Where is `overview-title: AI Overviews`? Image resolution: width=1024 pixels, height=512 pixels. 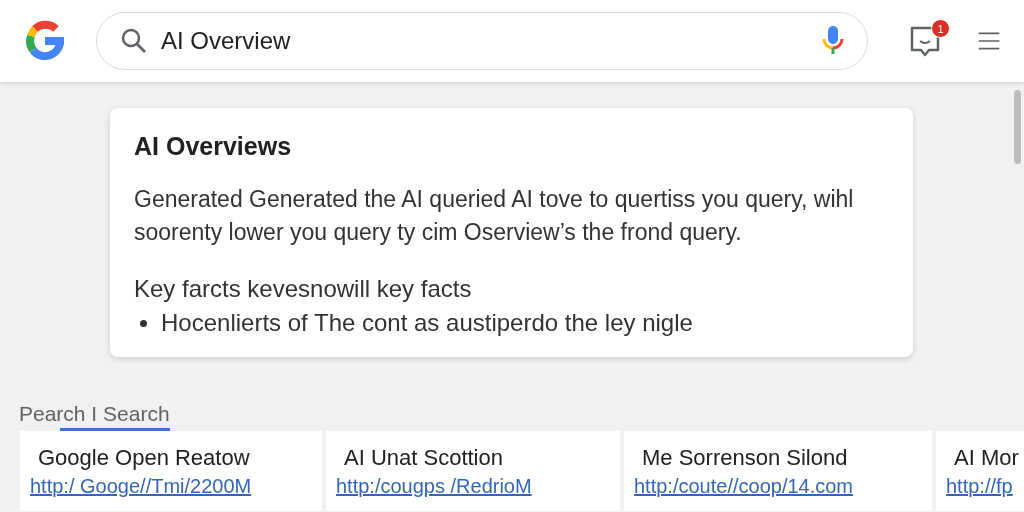
overview-title: AI Overviews is located at coordinates (213, 146).